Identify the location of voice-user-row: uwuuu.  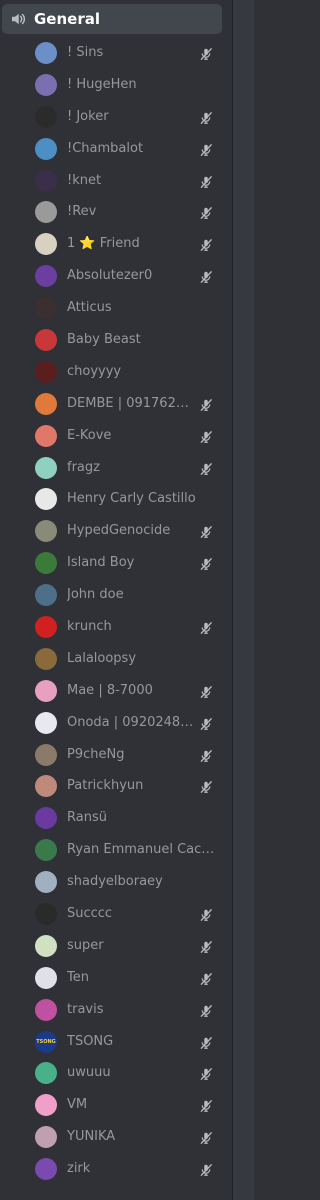
(116, 1074).